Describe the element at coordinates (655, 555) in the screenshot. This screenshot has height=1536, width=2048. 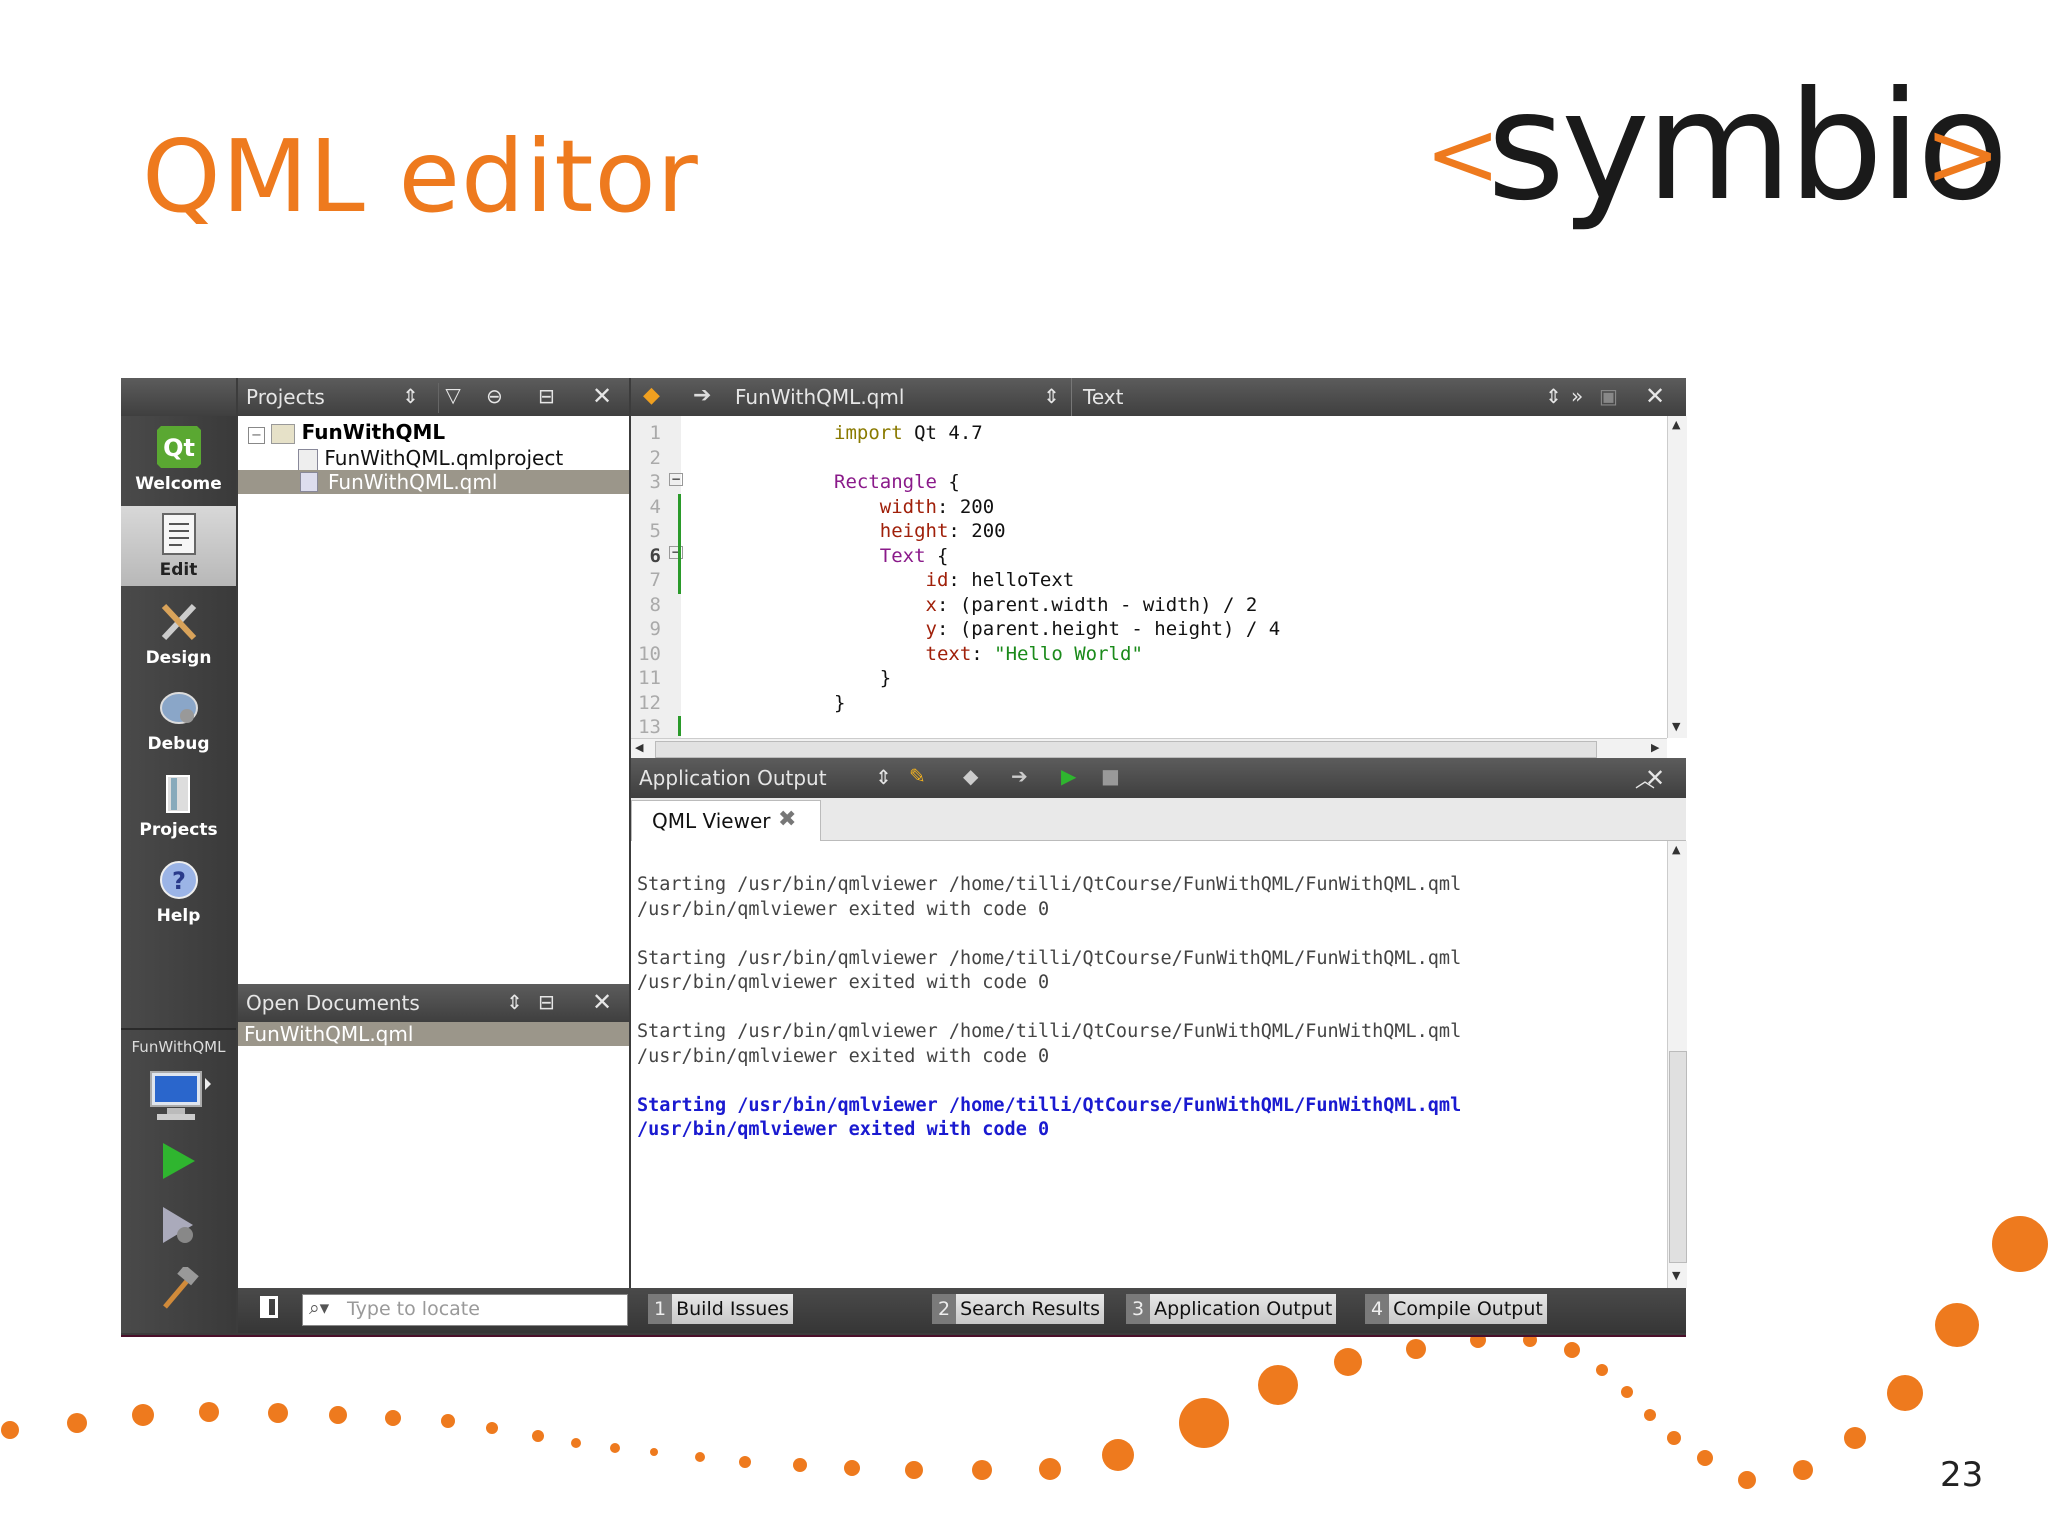
I see `line-number-current: 6` at that location.